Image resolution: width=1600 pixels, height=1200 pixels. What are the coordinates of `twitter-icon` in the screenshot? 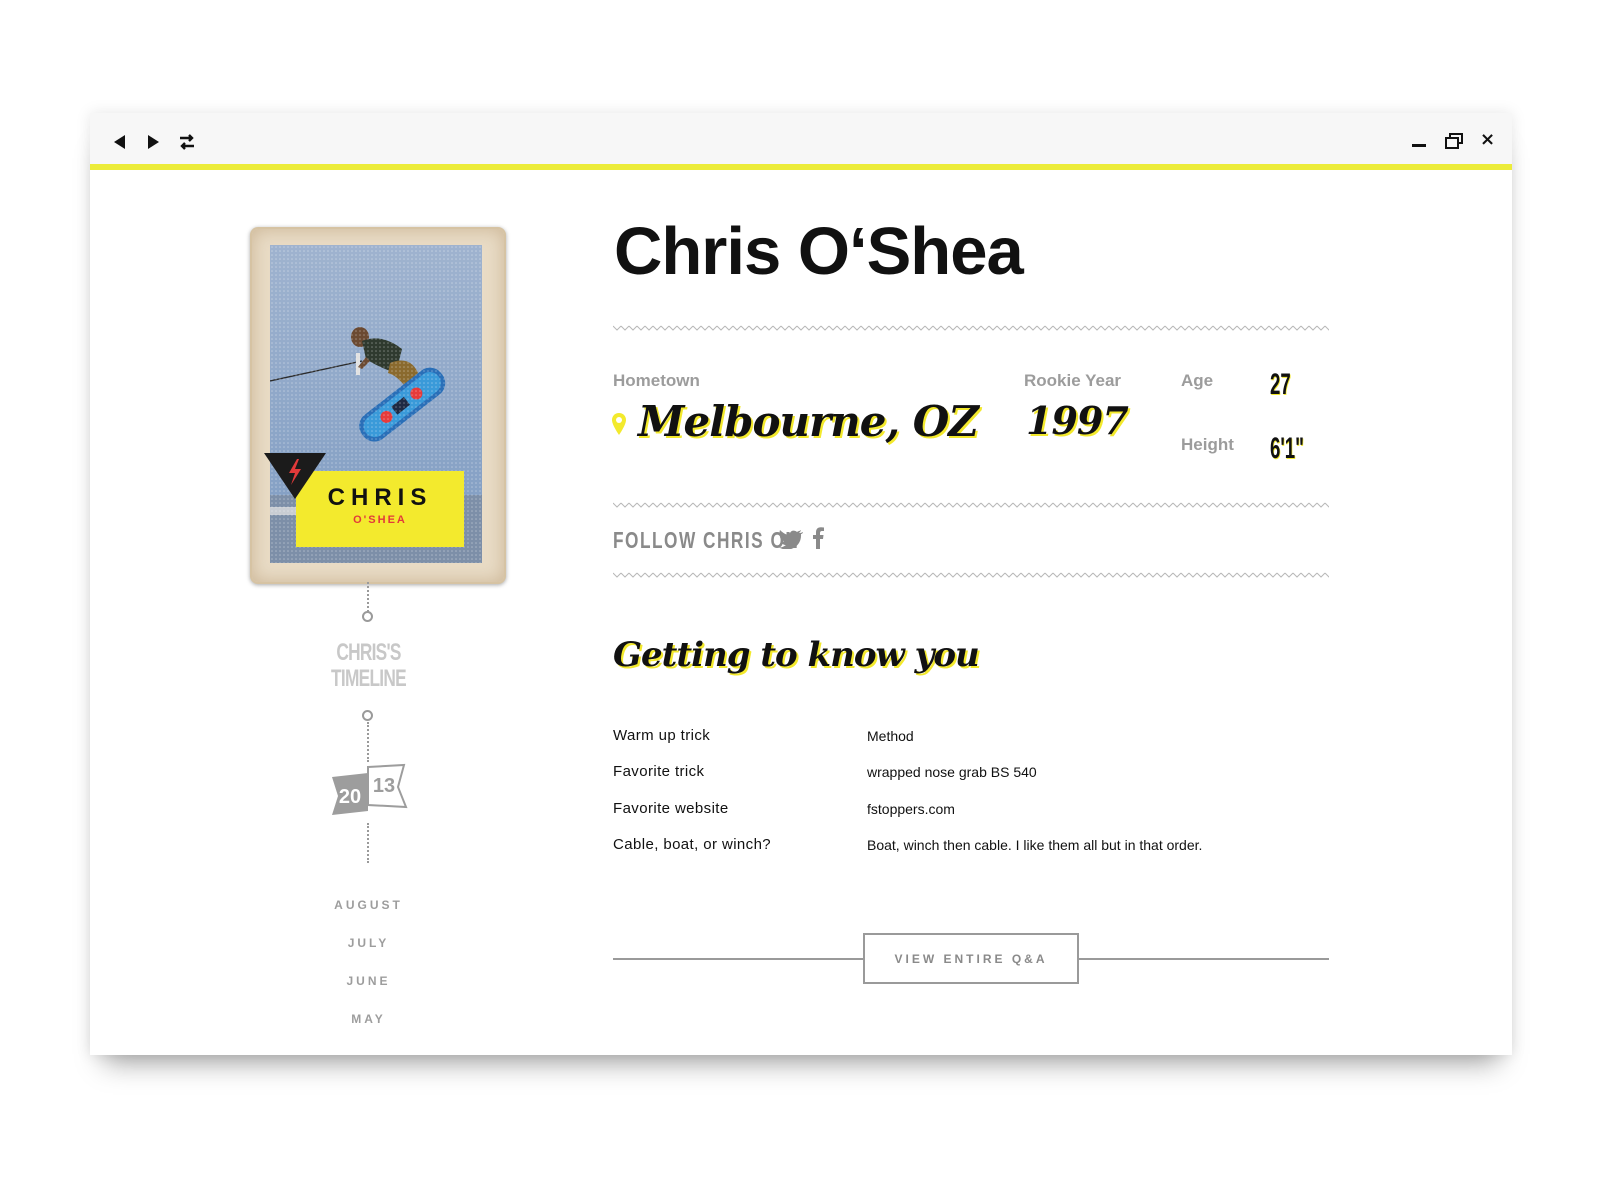 It's located at (791, 539).